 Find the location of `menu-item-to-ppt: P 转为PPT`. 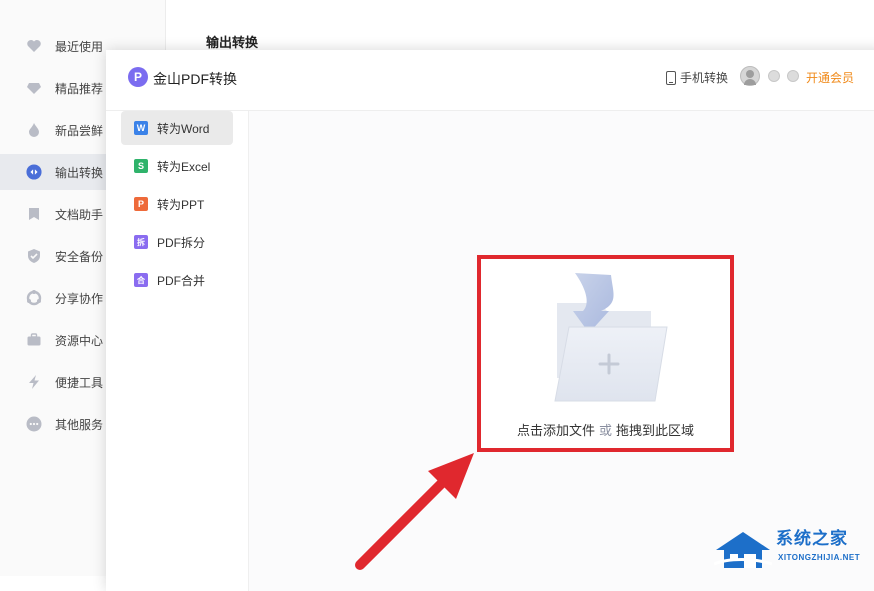

menu-item-to-ppt: P 转为PPT is located at coordinates (177, 204).